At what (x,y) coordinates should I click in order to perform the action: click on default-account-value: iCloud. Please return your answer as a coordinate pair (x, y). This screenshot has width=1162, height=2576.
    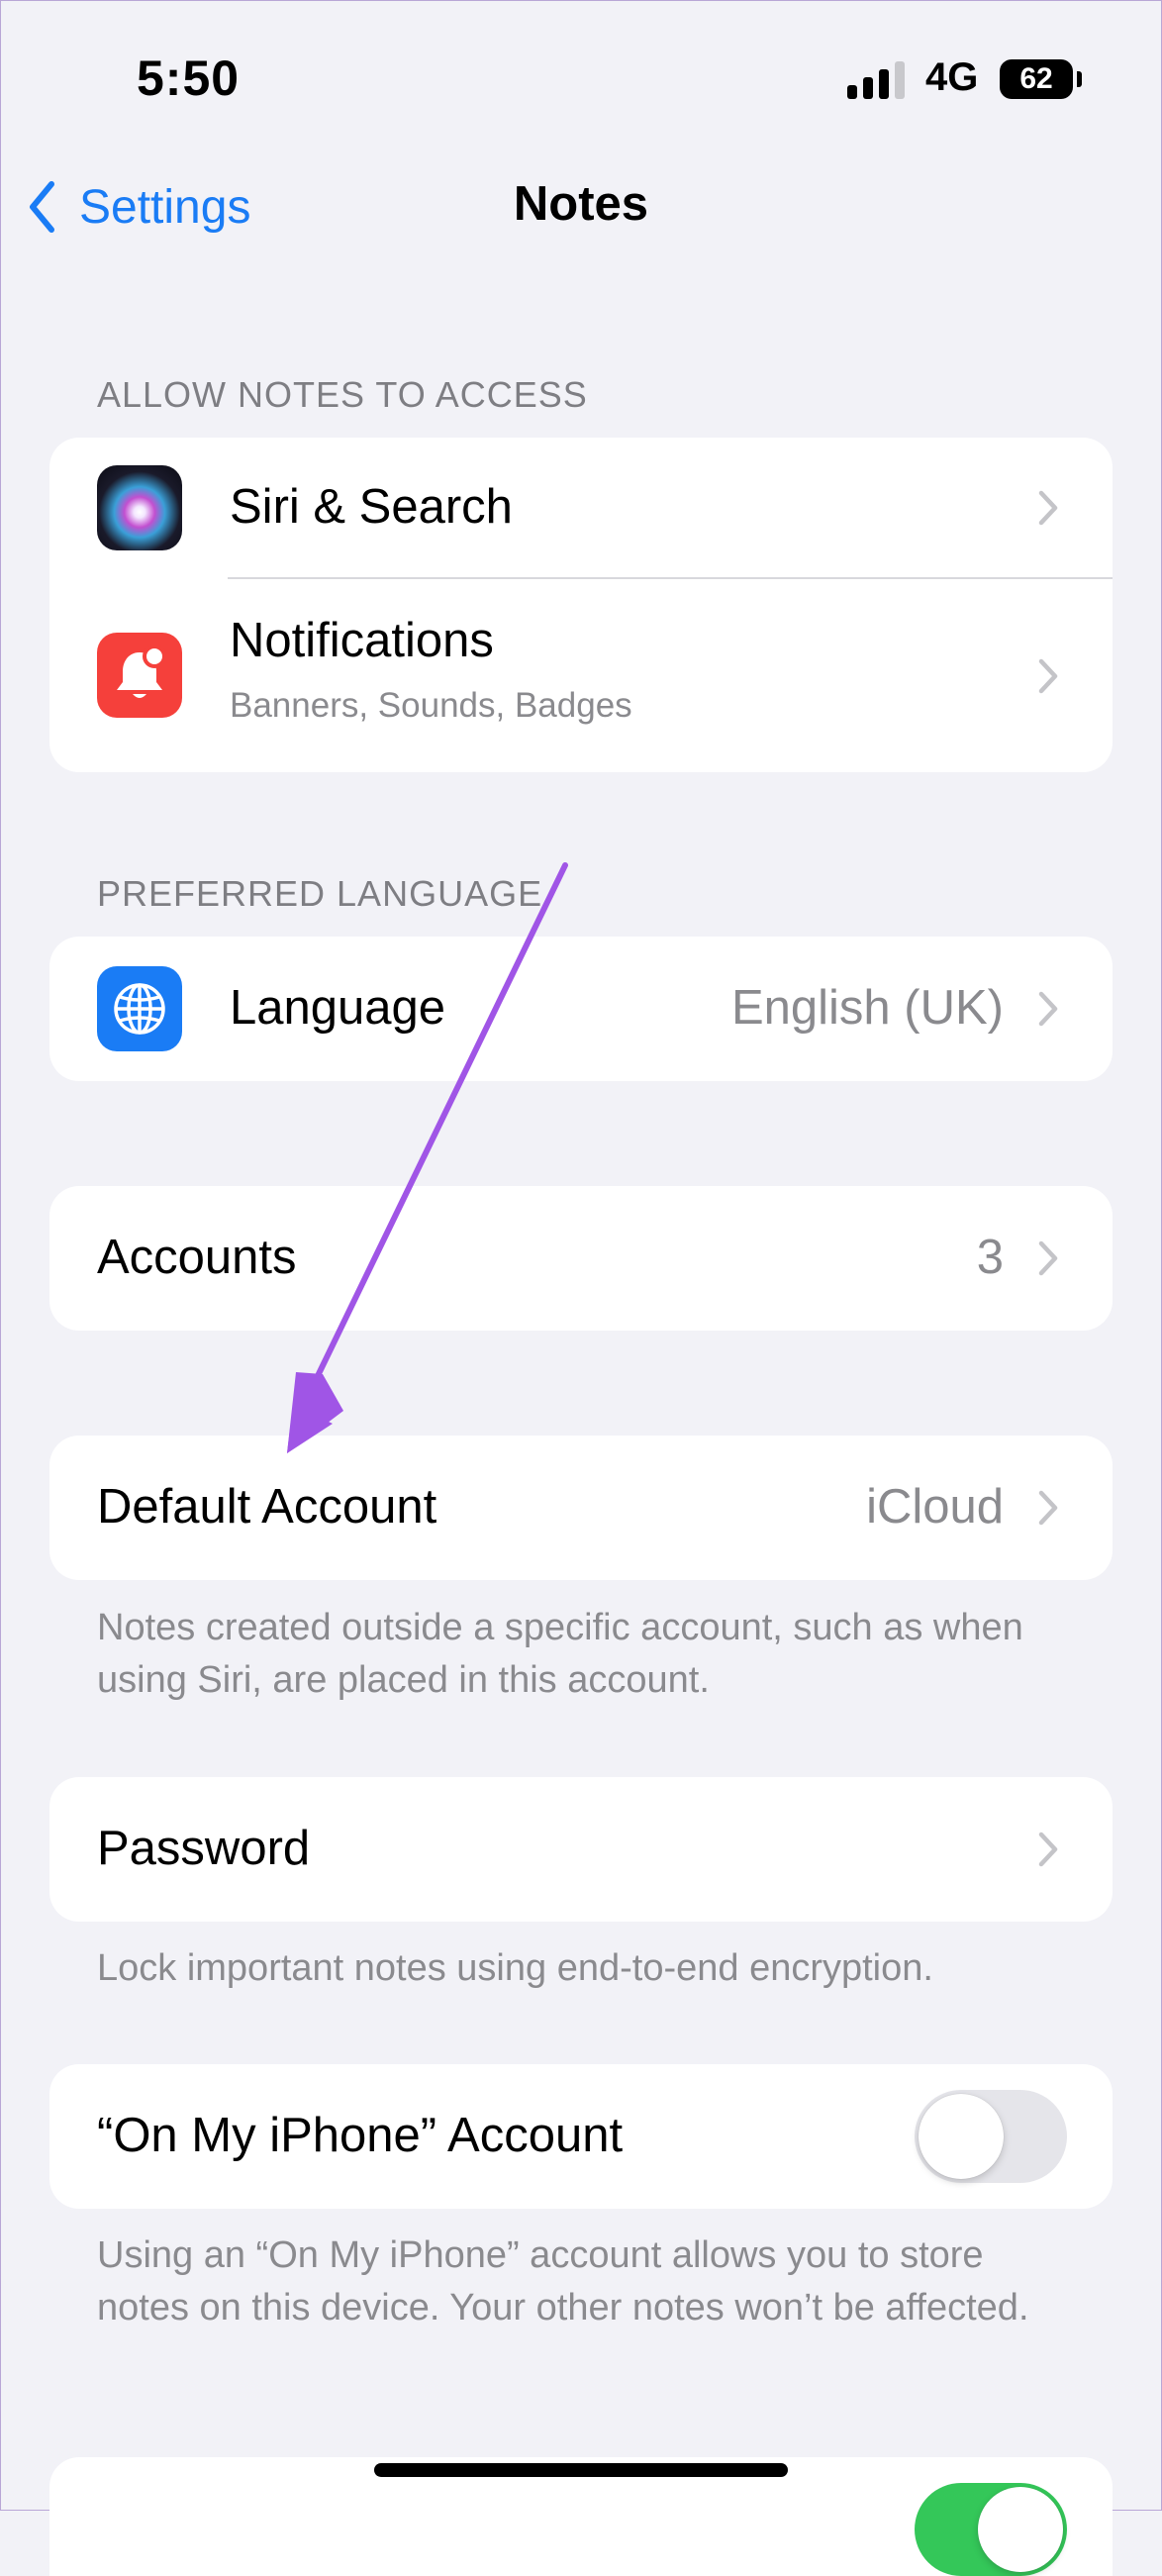
    Looking at the image, I should click on (935, 1507).